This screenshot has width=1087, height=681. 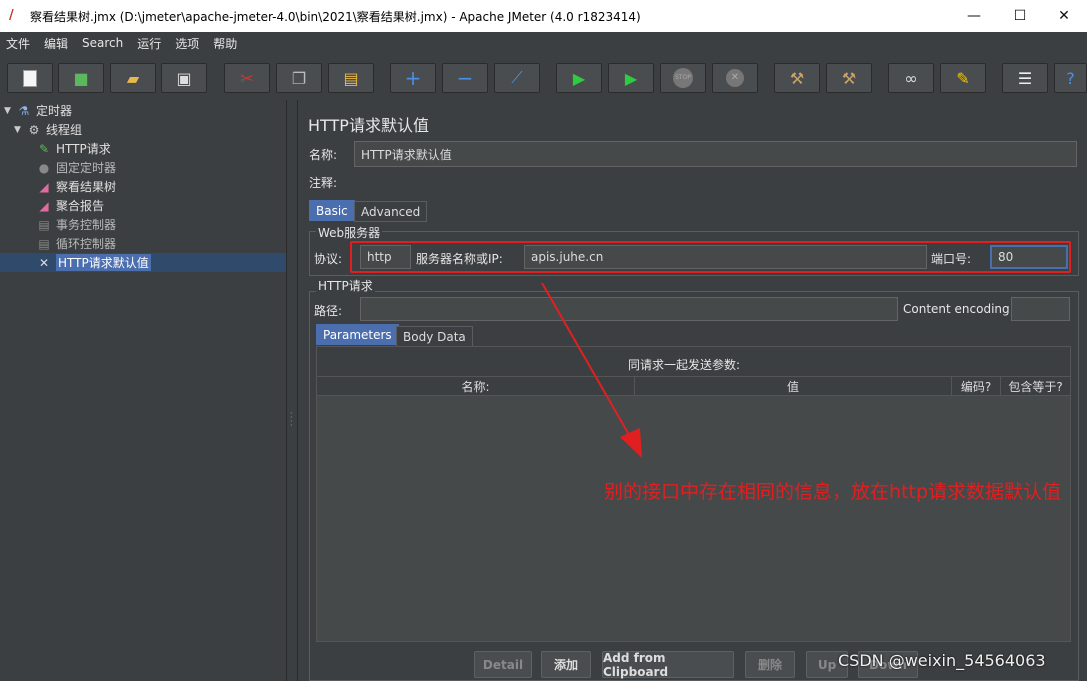 What do you see at coordinates (1070, 78) in the screenshot?
I see `help-icon: ?` at bounding box center [1070, 78].